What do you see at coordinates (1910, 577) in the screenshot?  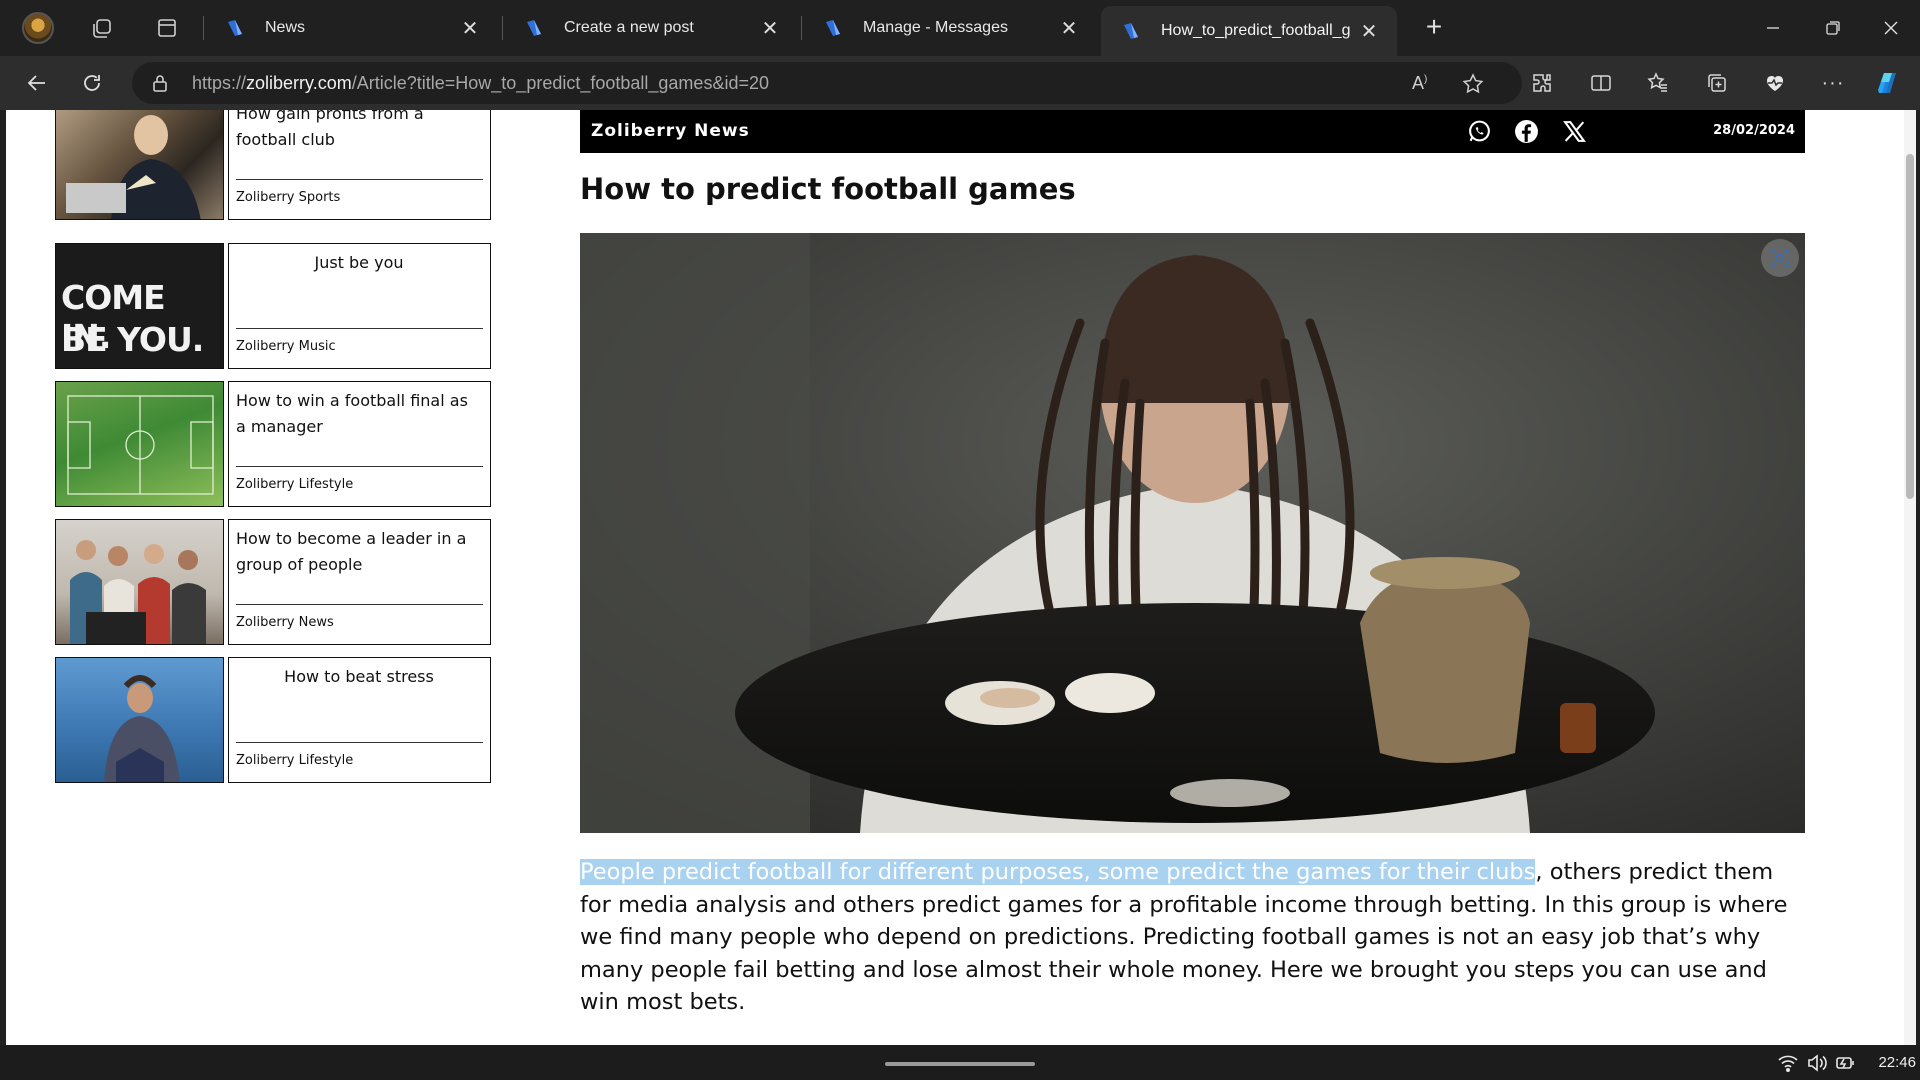 I see `page-scrollbar` at bounding box center [1910, 577].